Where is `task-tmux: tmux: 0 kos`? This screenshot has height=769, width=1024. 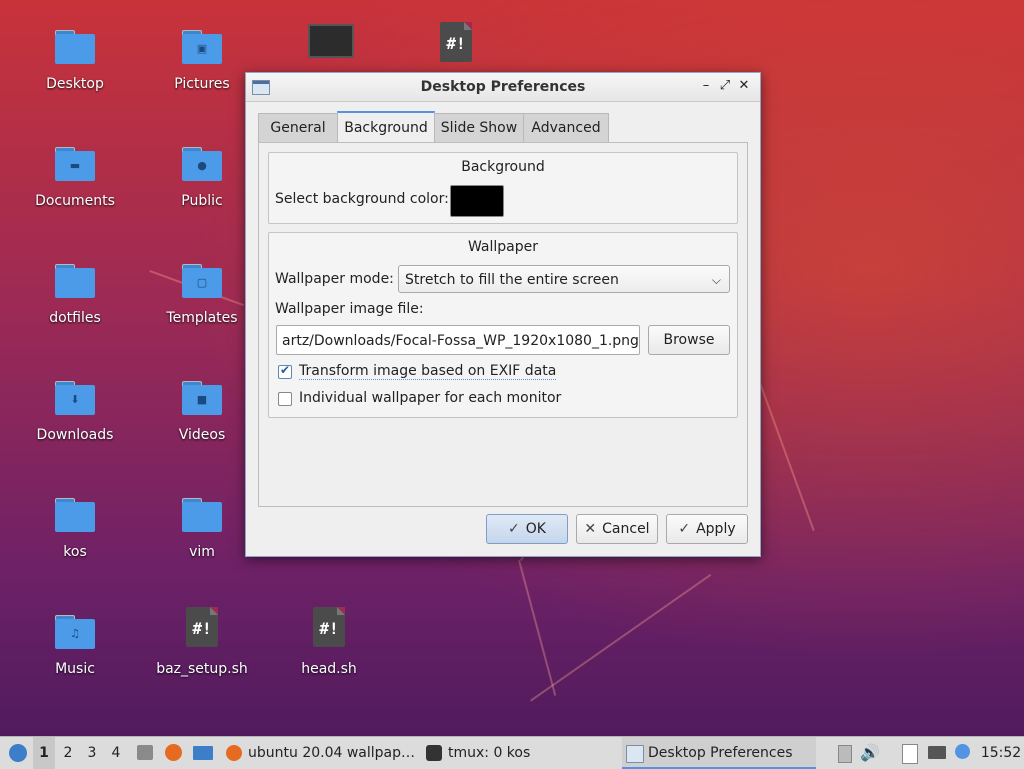 task-tmux: tmux: 0 kos is located at coordinates (519, 753).